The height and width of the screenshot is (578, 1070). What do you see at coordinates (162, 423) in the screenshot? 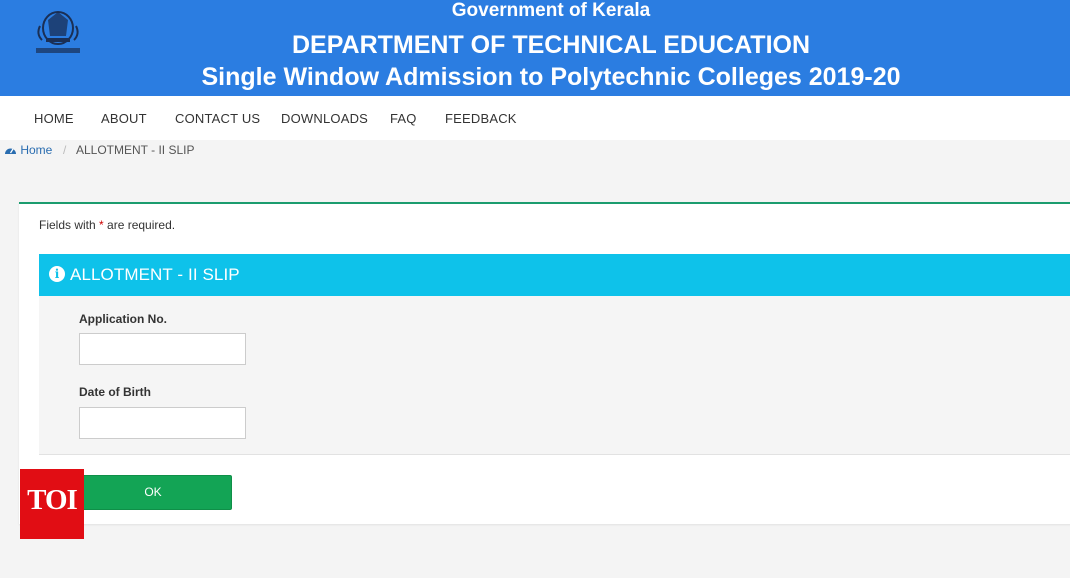
I see `date-of-birth-input` at bounding box center [162, 423].